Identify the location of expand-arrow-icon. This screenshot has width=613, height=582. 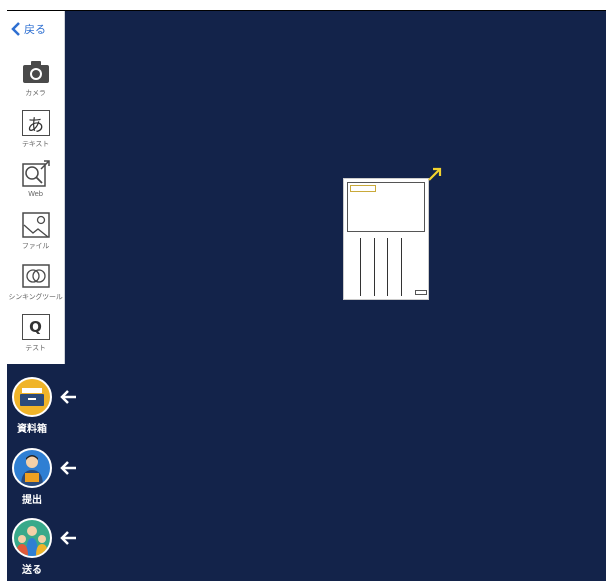
(435, 174).